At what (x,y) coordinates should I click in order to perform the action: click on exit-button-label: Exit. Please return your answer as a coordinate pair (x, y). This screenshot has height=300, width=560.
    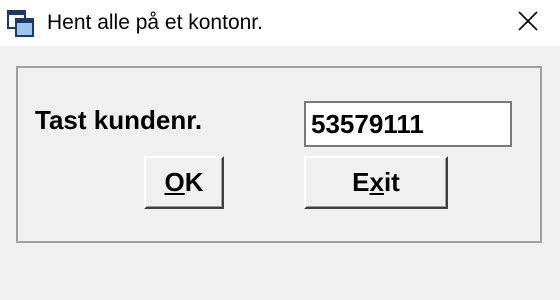
    Looking at the image, I should click on (376, 182).